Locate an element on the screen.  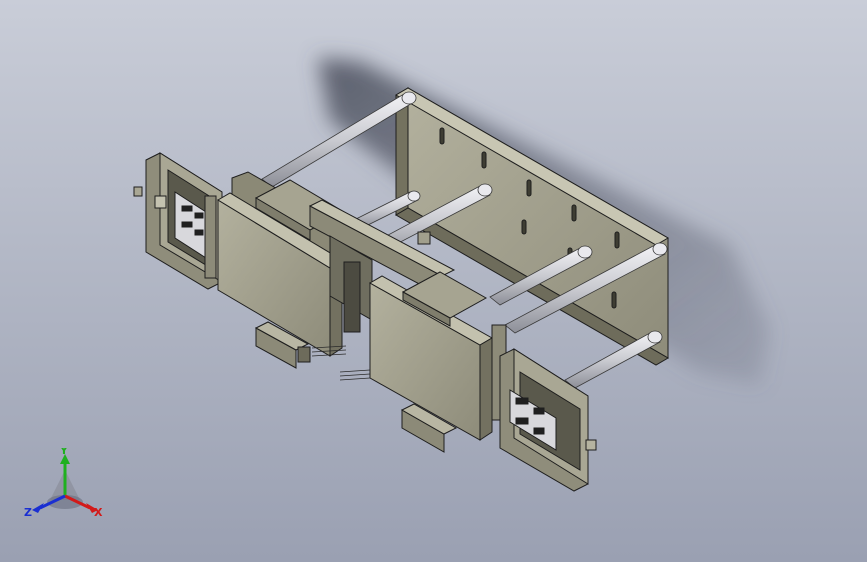
x-axis-label: X is located at coordinates (98, 512).